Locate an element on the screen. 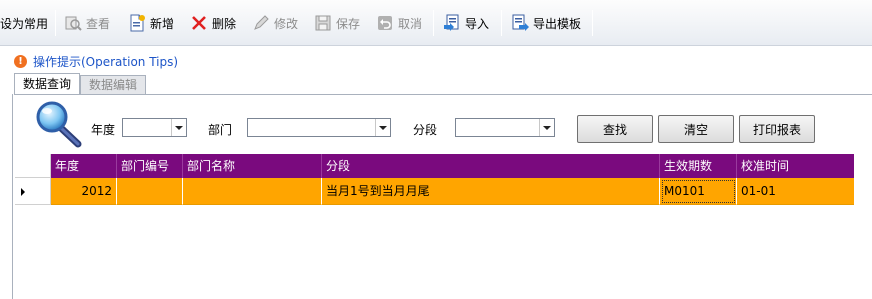  save-label: 保存 is located at coordinates (348, 23).